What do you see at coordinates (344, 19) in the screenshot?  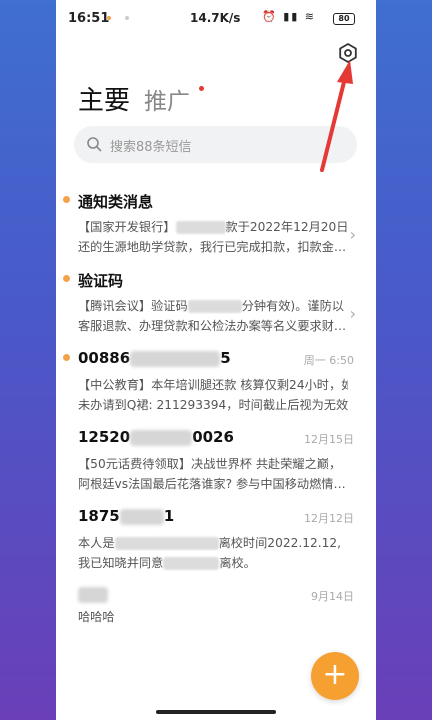 I see `battery-icon: 80` at bounding box center [344, 19].